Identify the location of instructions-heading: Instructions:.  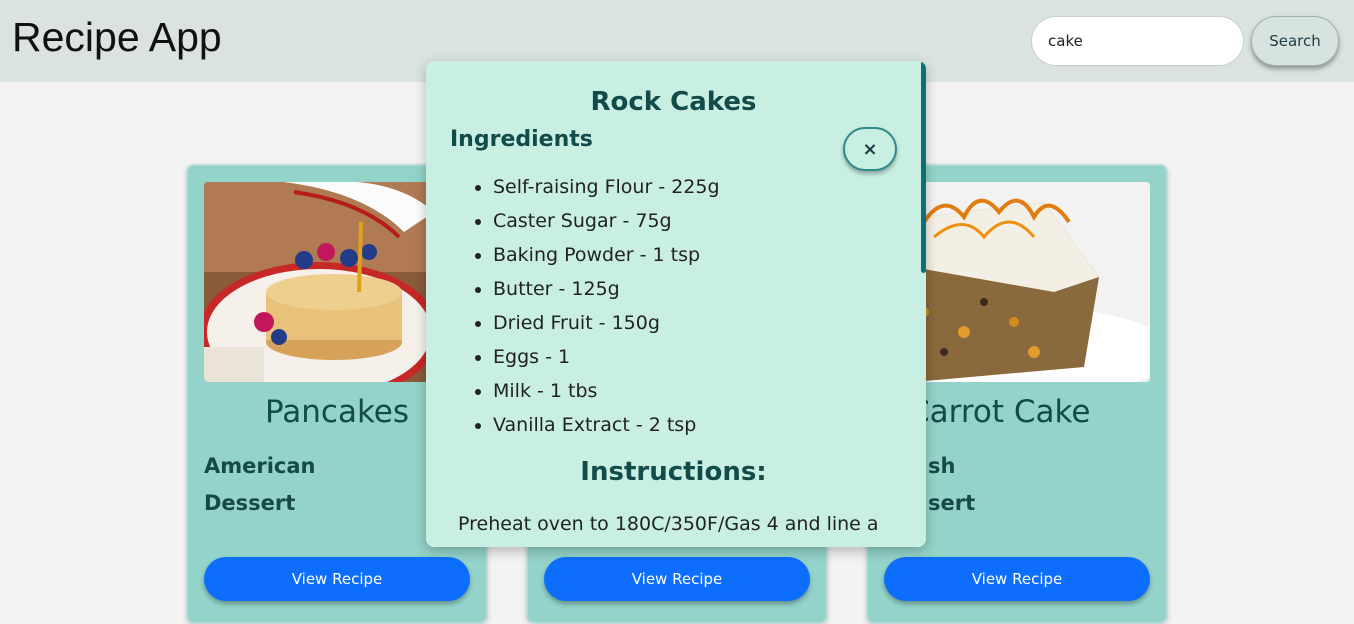
(673, 472).